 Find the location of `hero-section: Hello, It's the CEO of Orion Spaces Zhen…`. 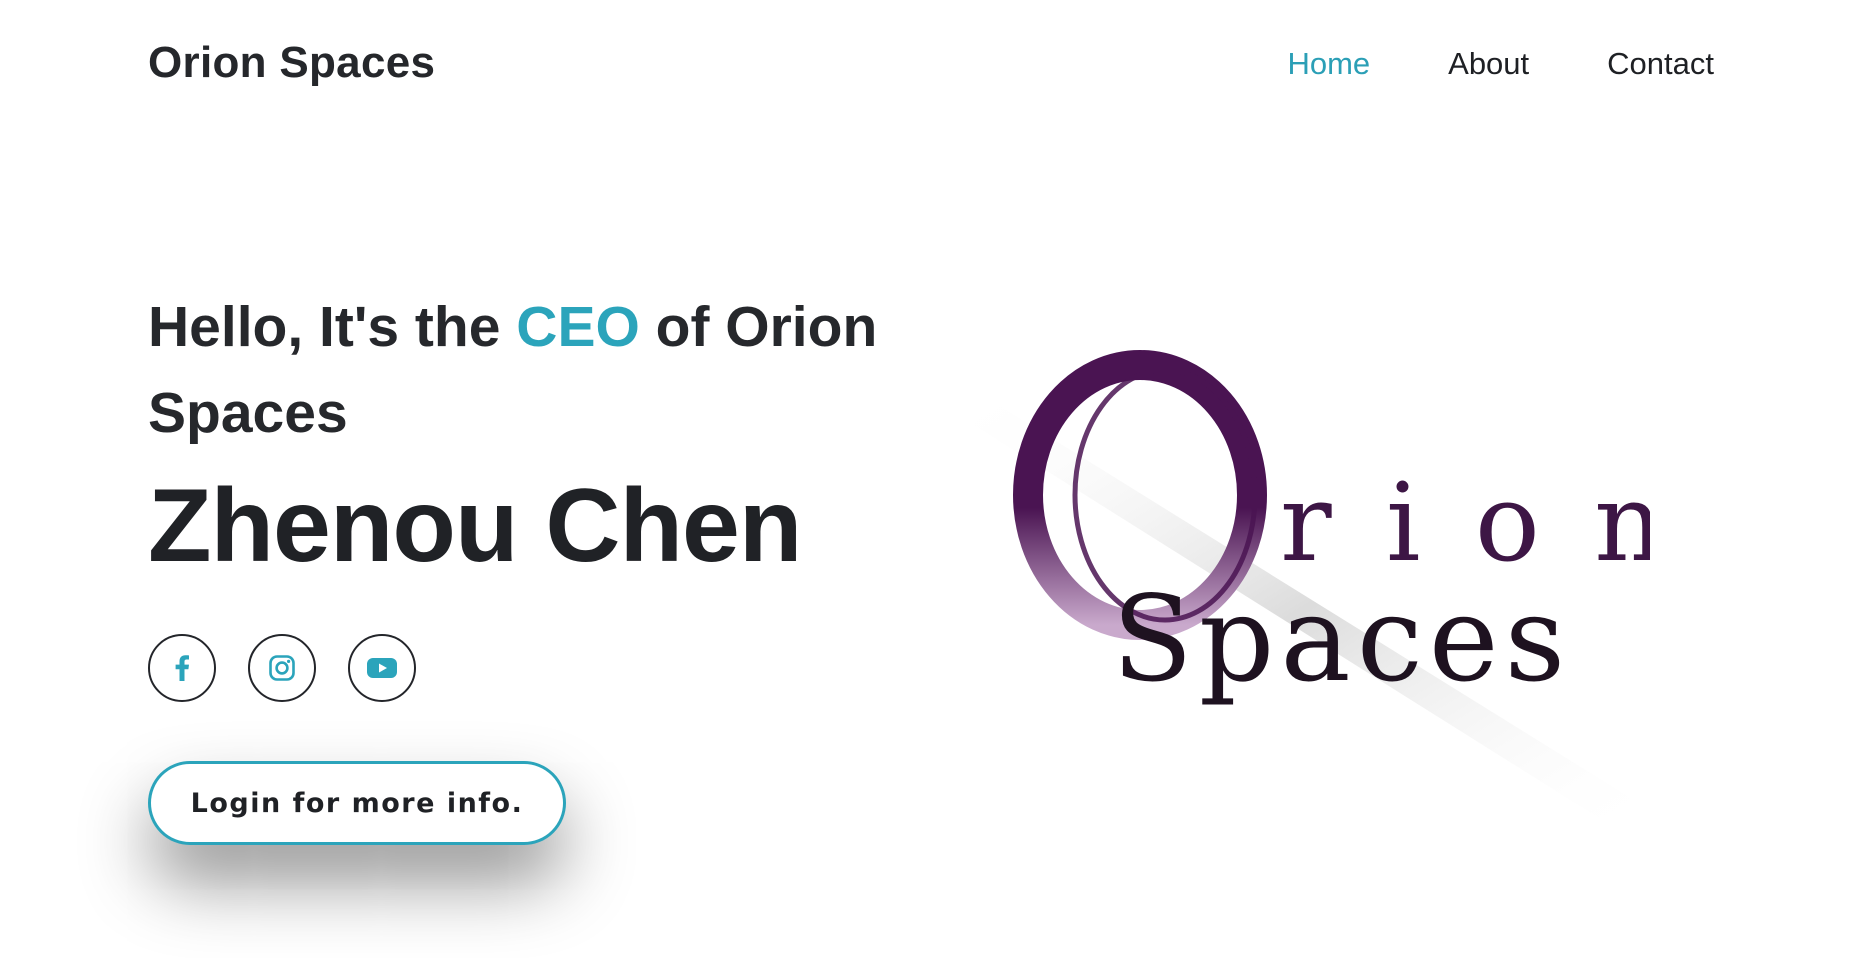

hero-section: Hello, It's the CEO of Orion Spaces Zhen… is located at coordinates (558, 435).